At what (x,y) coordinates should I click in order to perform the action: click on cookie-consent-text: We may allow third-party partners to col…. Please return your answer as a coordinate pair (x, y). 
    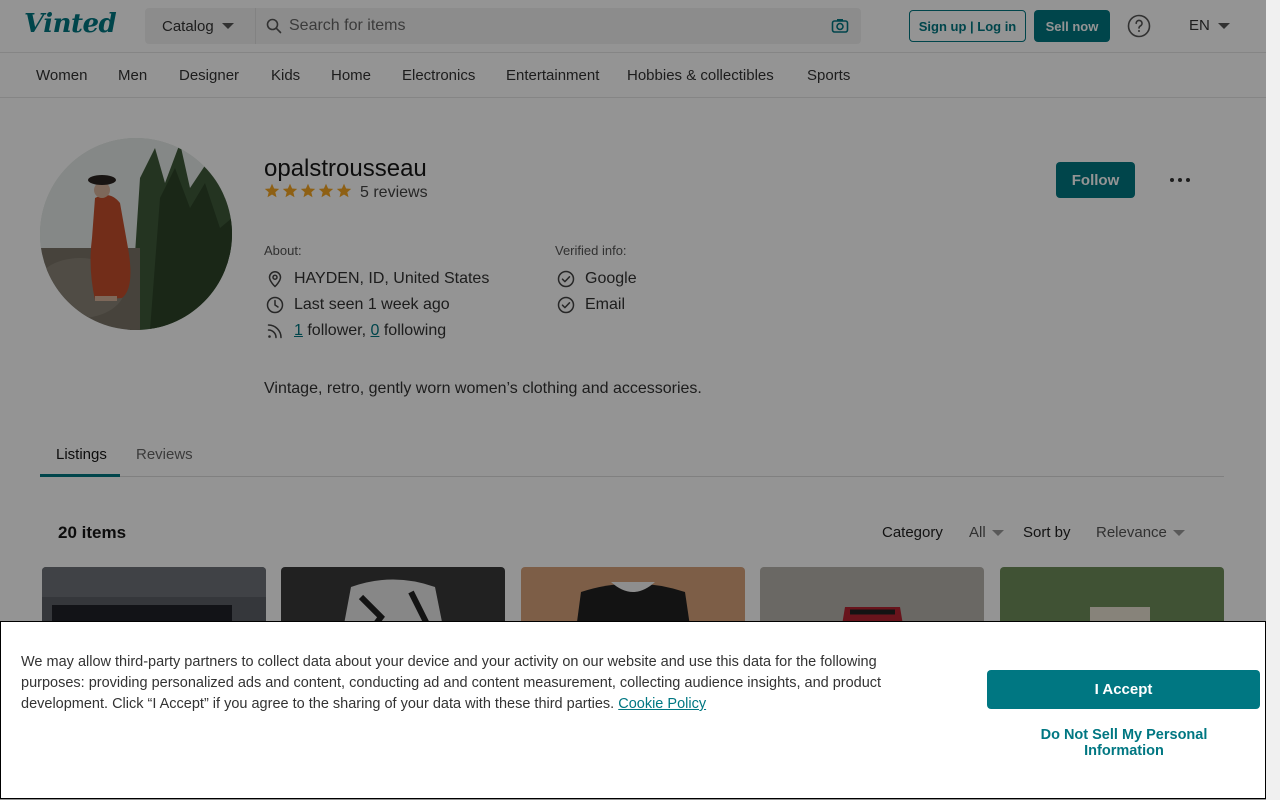
    Looking at the image, I should click on (476, 683).